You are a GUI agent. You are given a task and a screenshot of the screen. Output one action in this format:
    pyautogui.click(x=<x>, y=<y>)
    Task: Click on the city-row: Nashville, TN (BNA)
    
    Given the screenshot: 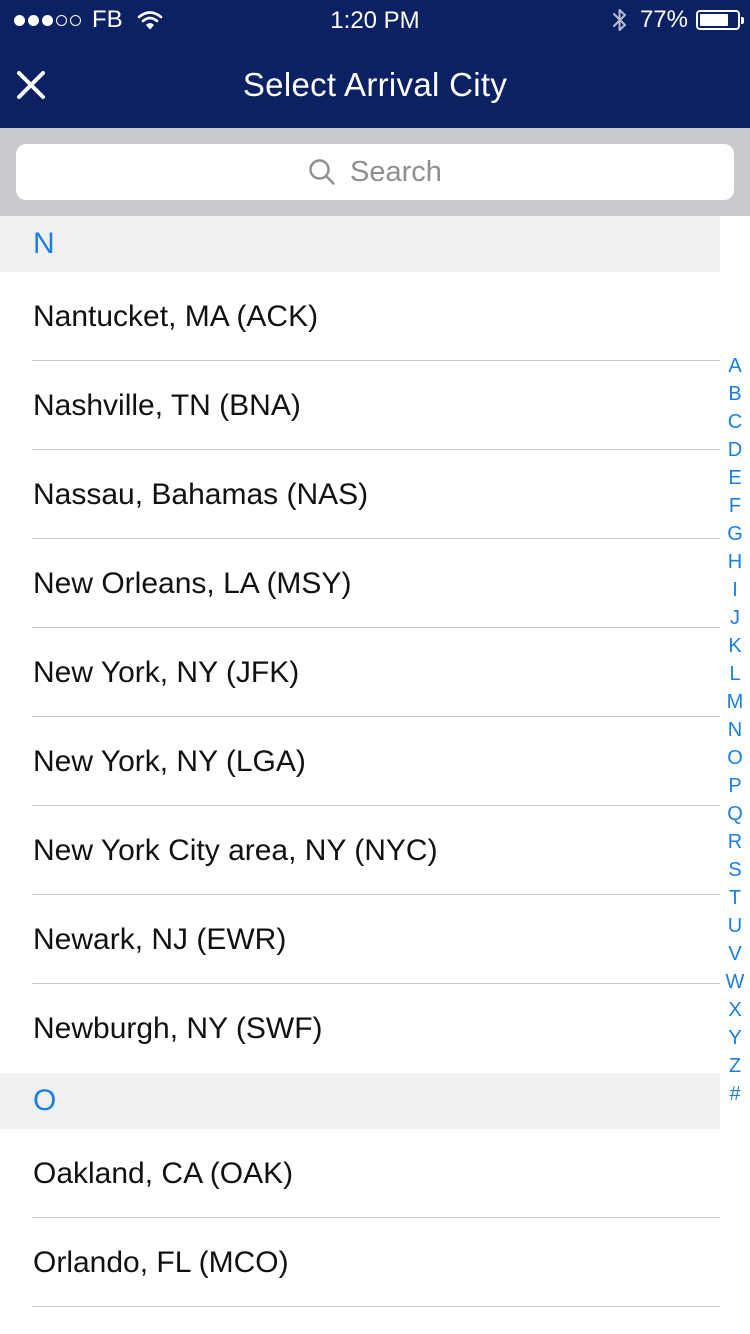 What is the action you would take?
    pyautogui.click(x=360, y=405)
    